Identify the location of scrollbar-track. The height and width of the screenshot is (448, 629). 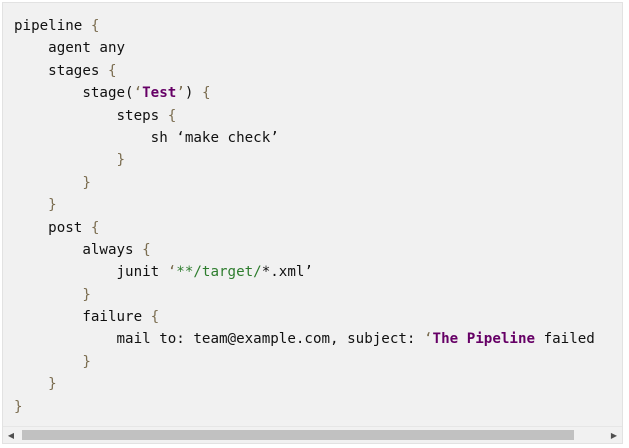
(312, 435).